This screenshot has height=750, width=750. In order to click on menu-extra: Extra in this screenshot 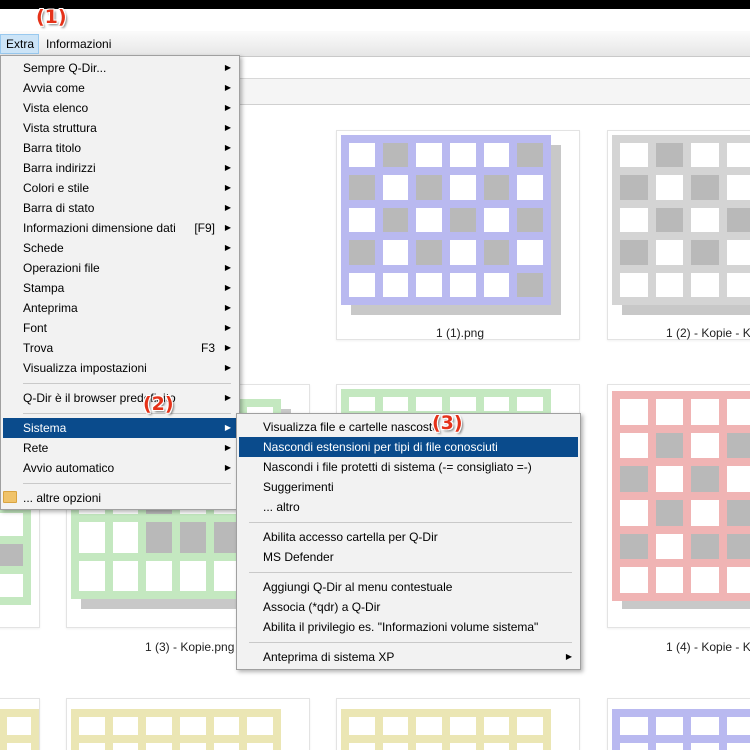, I will do `click(19, 44)`.